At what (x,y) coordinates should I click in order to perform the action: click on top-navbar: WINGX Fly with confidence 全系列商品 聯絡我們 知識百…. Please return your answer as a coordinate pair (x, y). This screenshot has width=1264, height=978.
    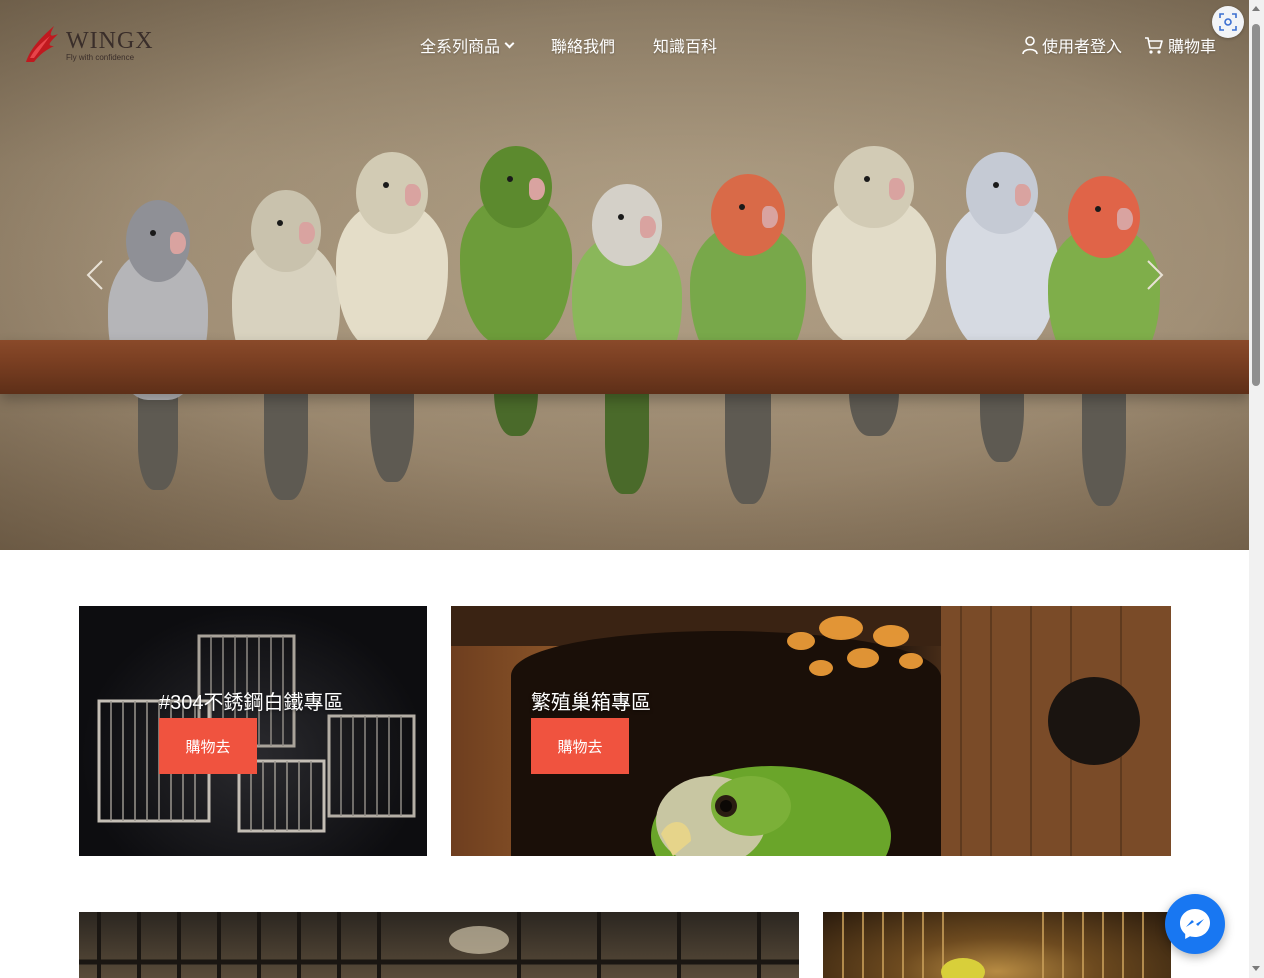
    Looking at the image, I should click on (624, 44).